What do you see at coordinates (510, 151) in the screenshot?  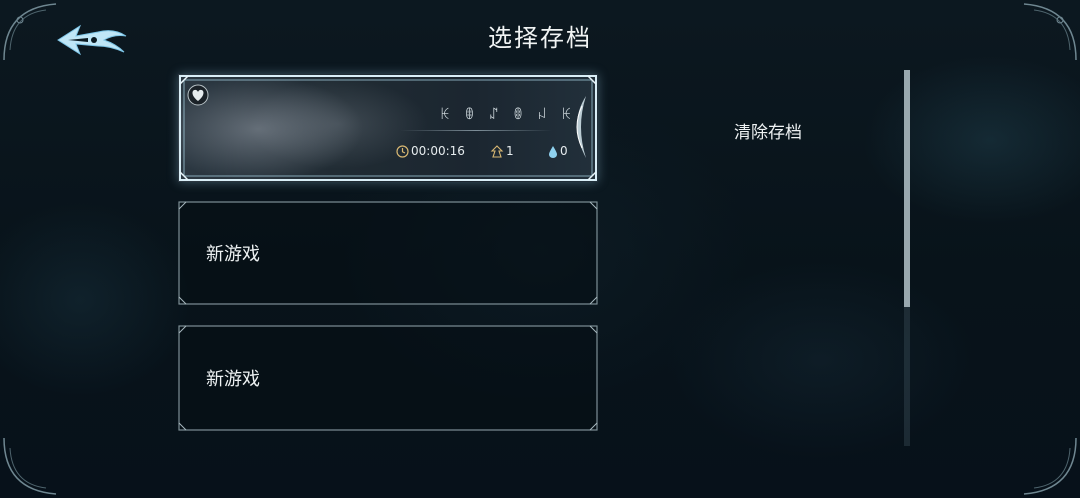 I see `geo-value: 1` at bounding box center [510, 151].